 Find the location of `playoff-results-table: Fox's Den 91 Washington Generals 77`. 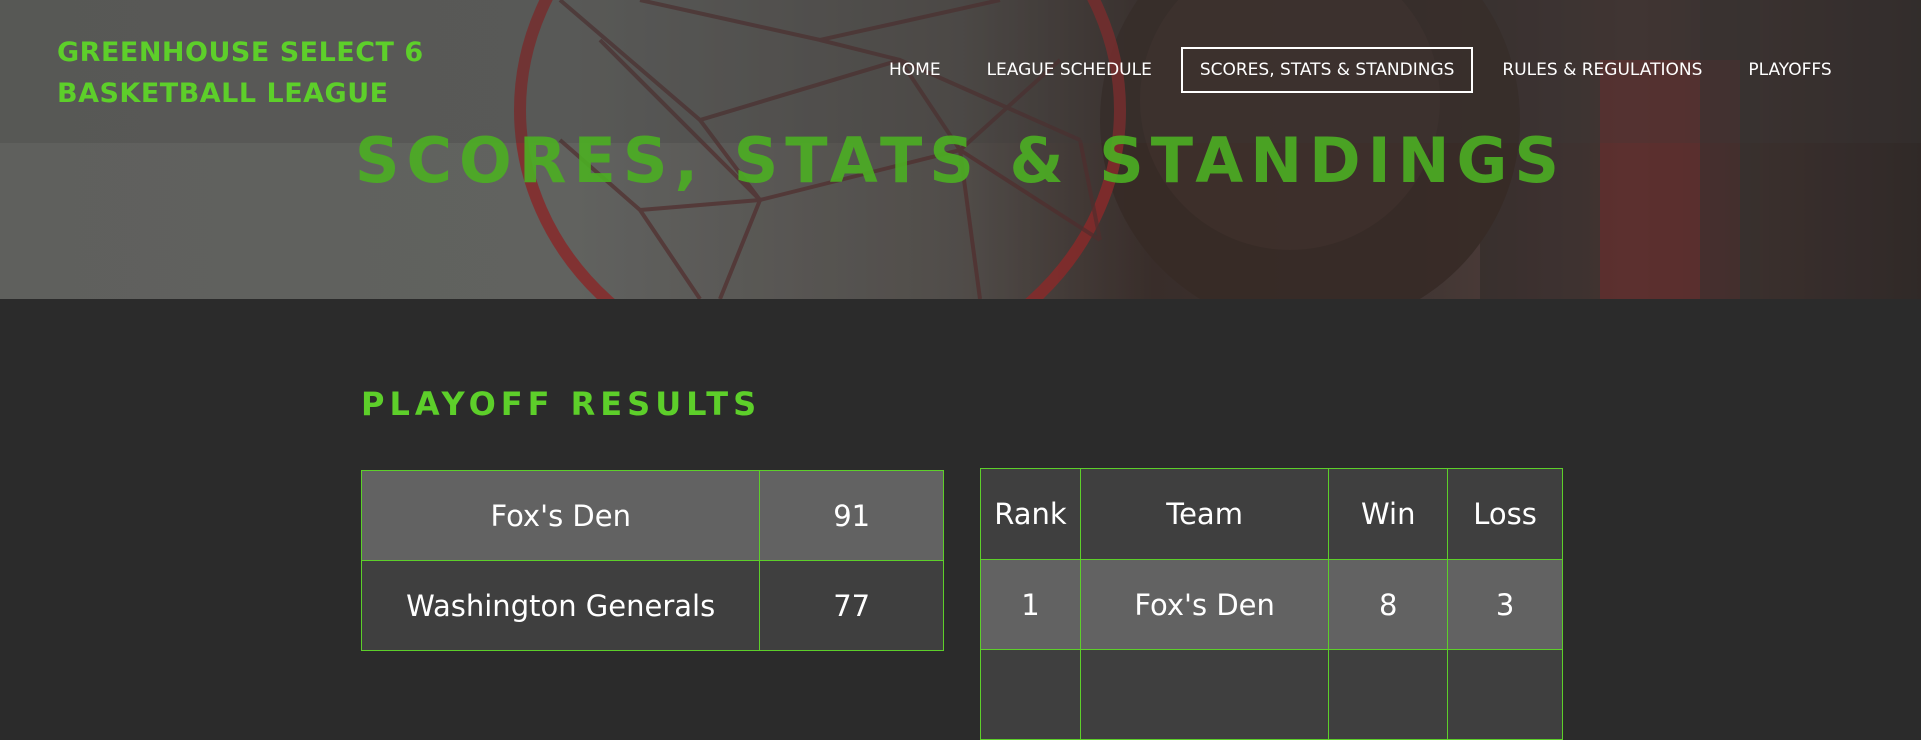

playoff-results-table: Fox's Den 91 Washington Generals 77 is located at coordinates (652, 560).